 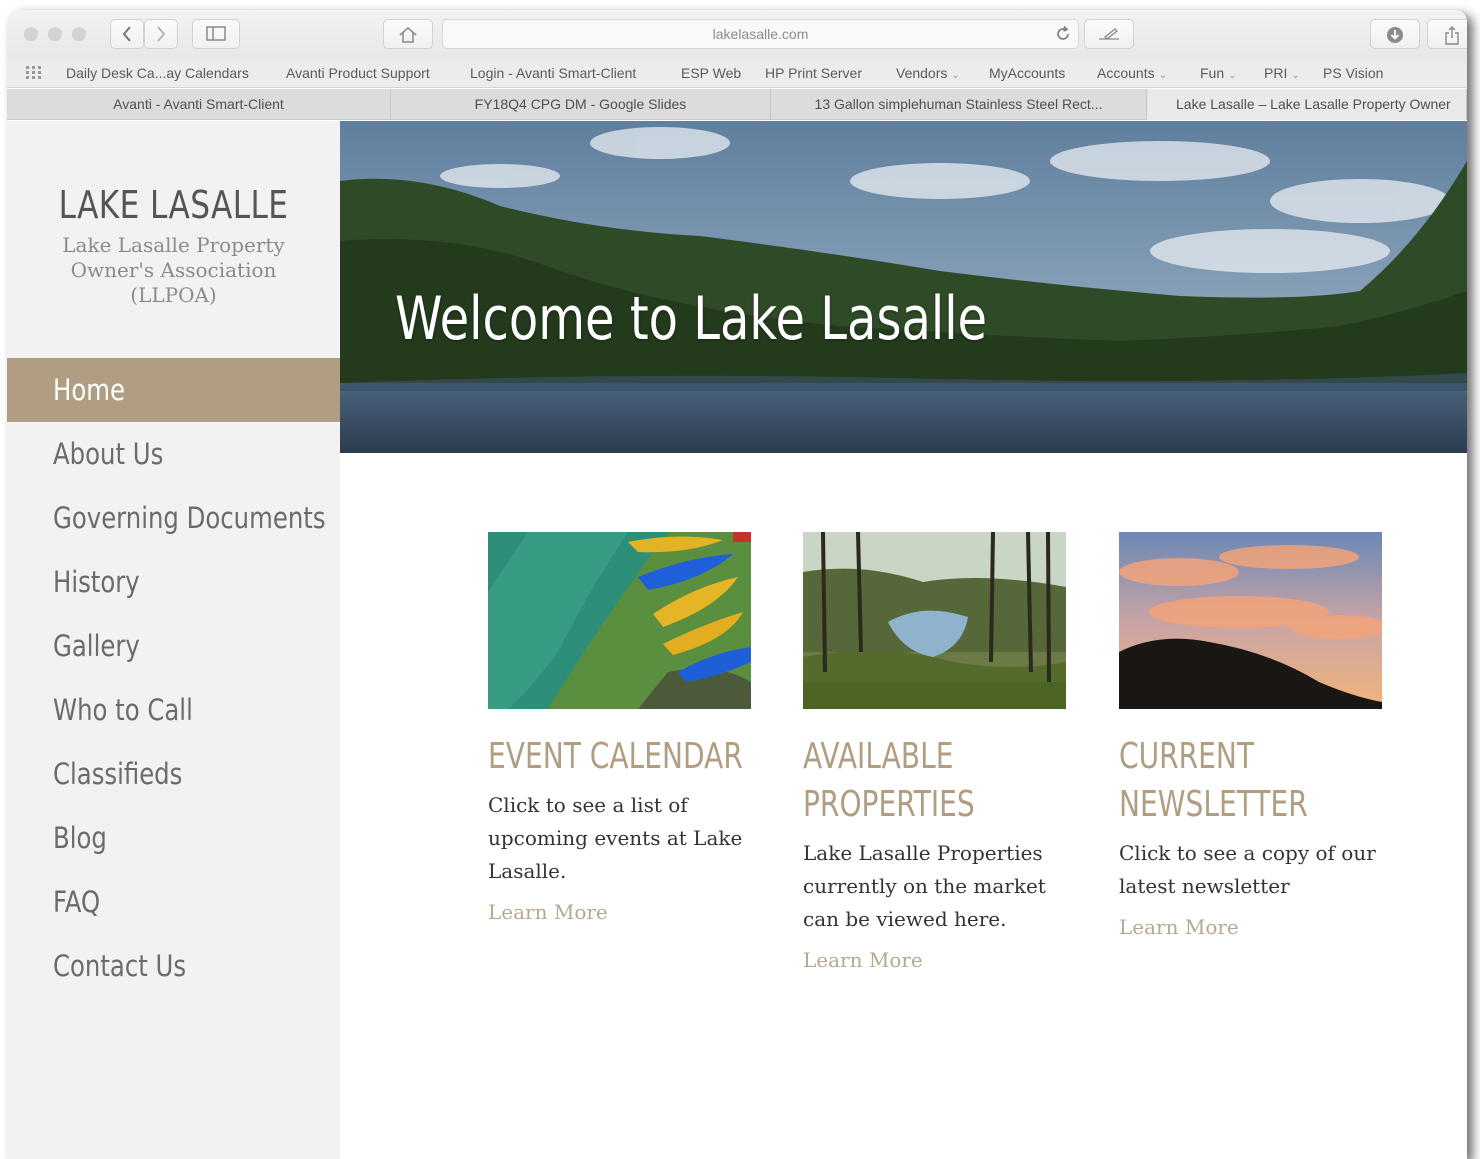 I want to click on bookmark-item: Daily Desk Ca...ay Calendars, so click(x=157, y=73).